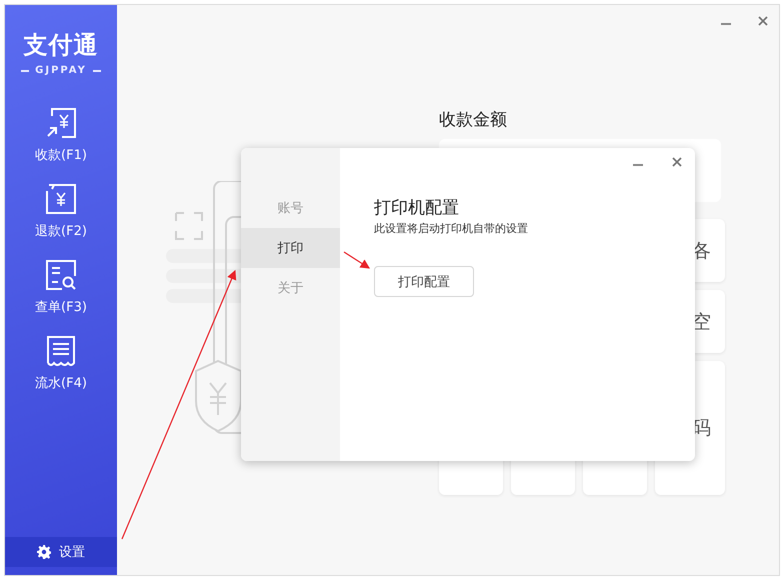 The height and width of the screenshot is (580, 784). Describe the element at coordinates (61, 45) in the screenshot. I see `app-logo: 支付通` at that location.